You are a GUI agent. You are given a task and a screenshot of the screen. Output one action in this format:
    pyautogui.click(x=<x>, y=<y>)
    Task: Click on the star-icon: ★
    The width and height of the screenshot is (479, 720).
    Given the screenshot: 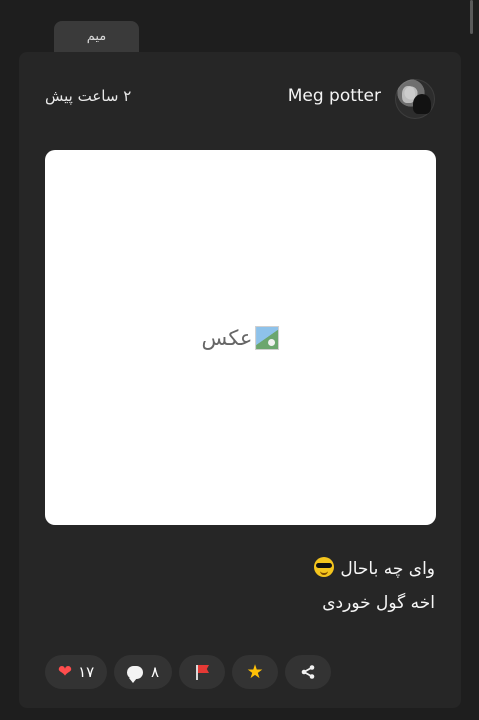 What is the action you would take?
    pyautogui.click(x=255, y=671)
    